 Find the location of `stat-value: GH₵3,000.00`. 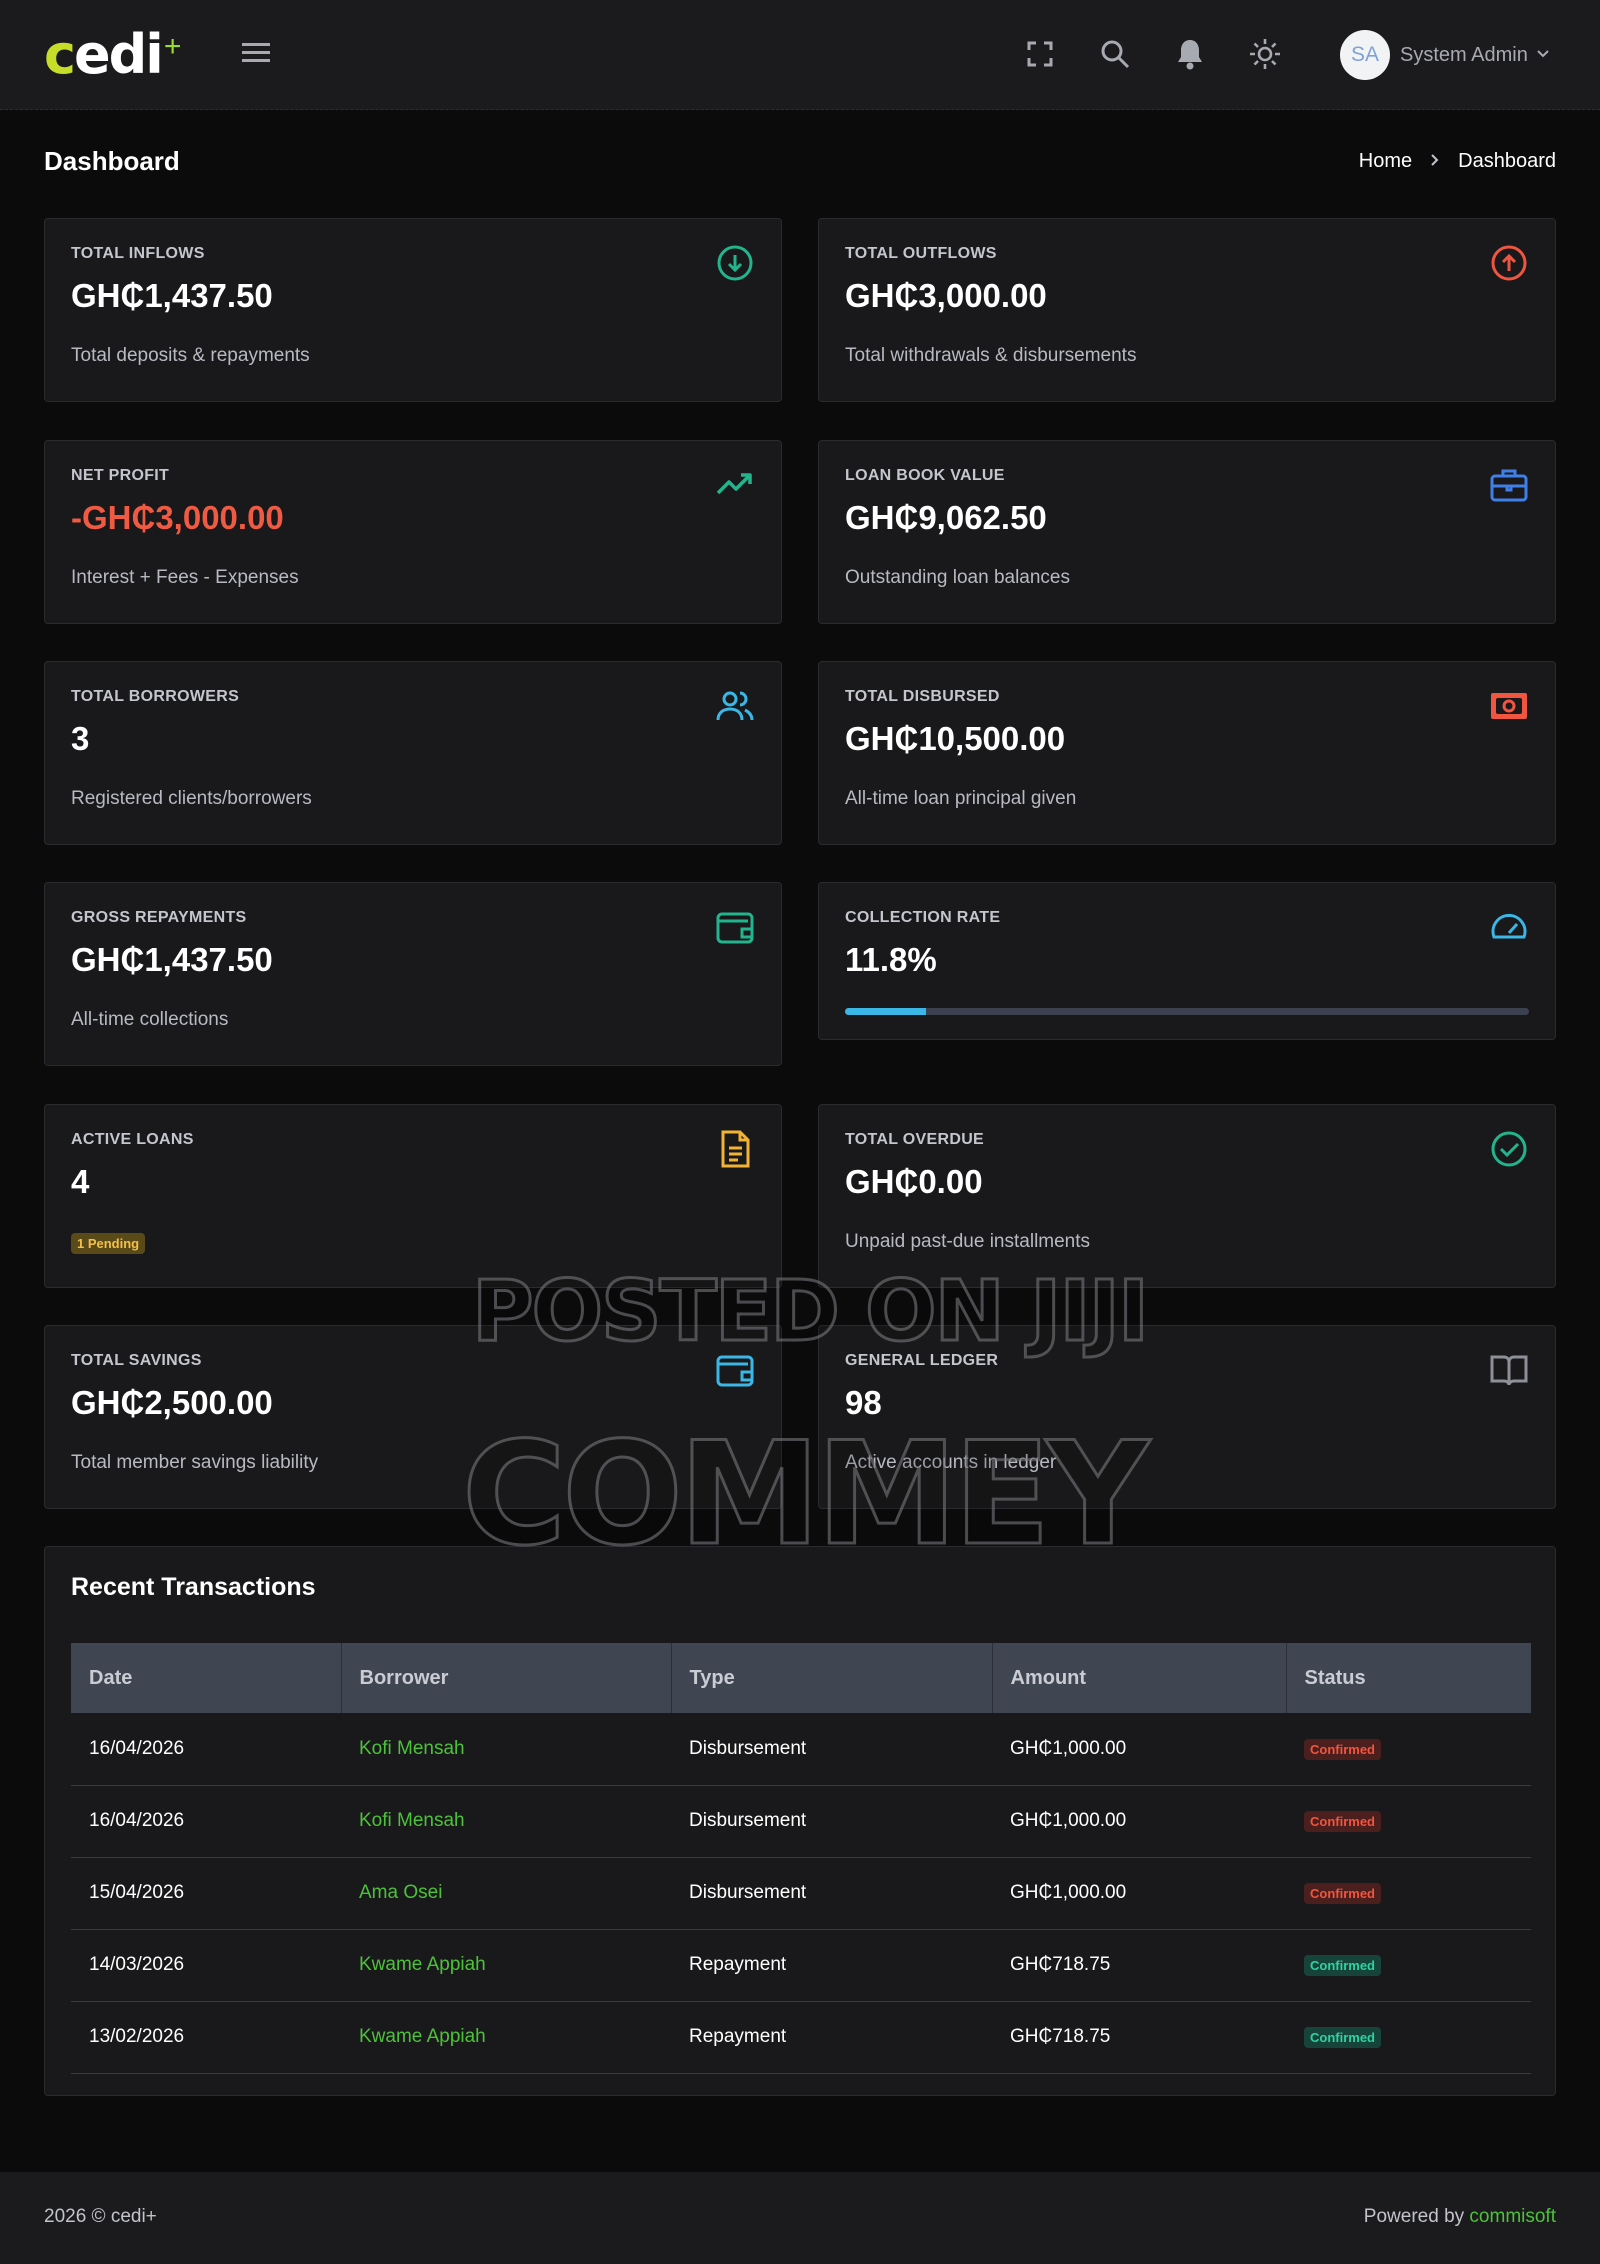

stat-value: GH₵3,000.00 is located at coordinates (946, 295).